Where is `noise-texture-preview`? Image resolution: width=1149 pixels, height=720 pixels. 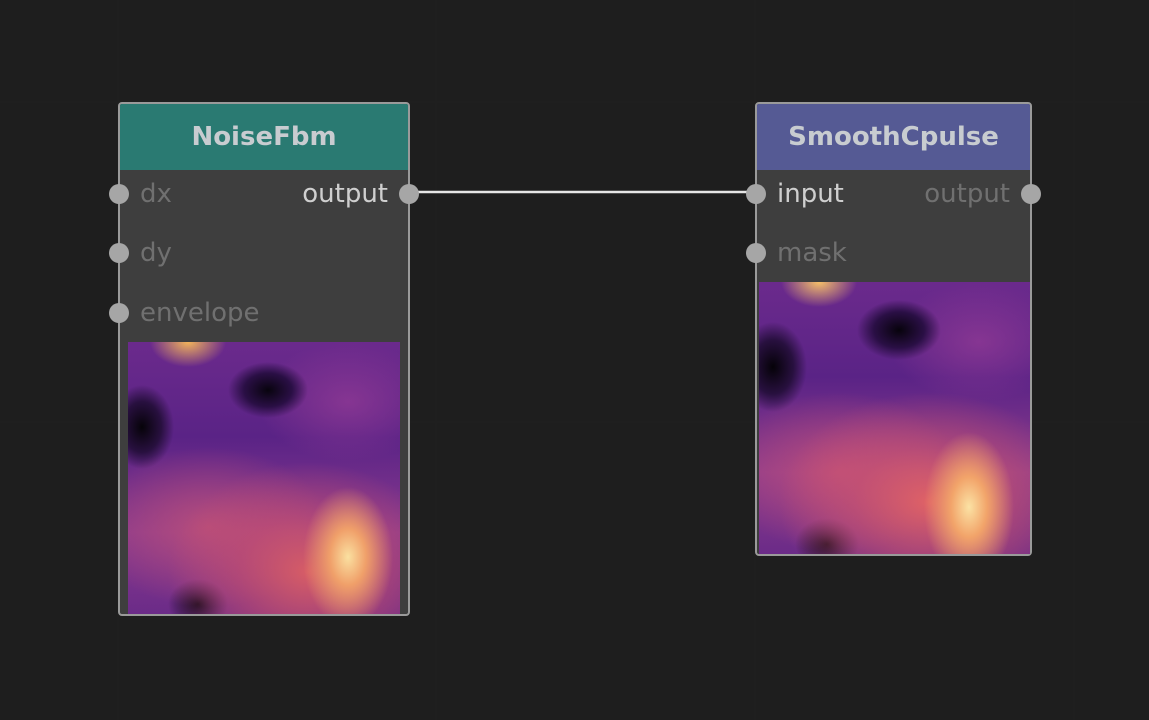 noise-texture-preview is located at coordinates (264, 478).